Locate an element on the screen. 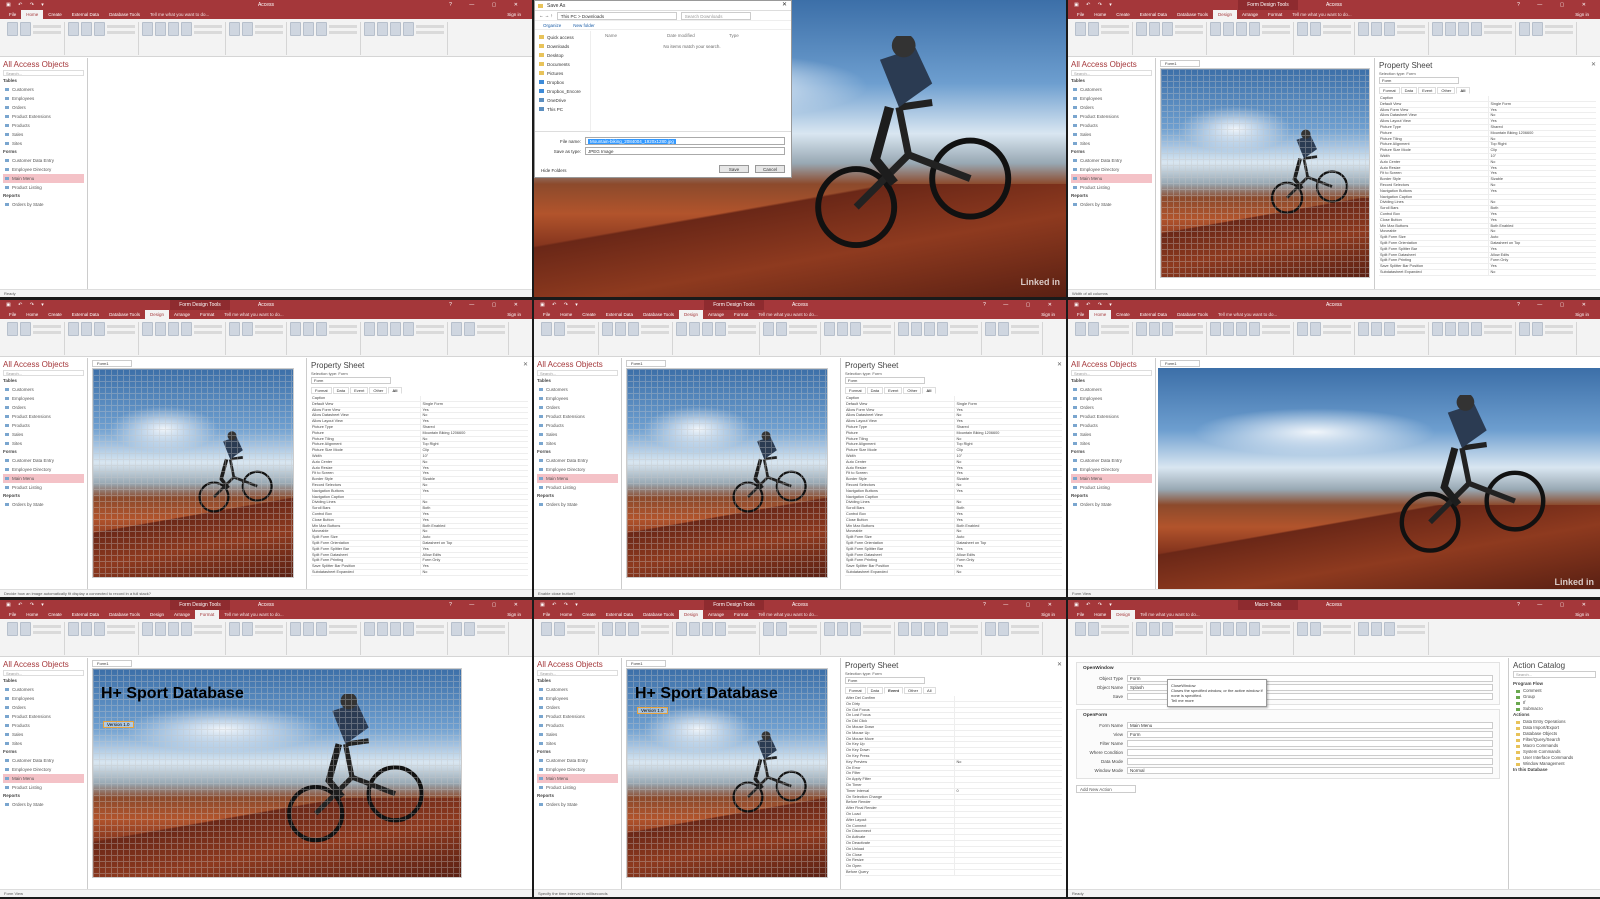  cancel-button: Cancel is located at coordinates (770, 169).